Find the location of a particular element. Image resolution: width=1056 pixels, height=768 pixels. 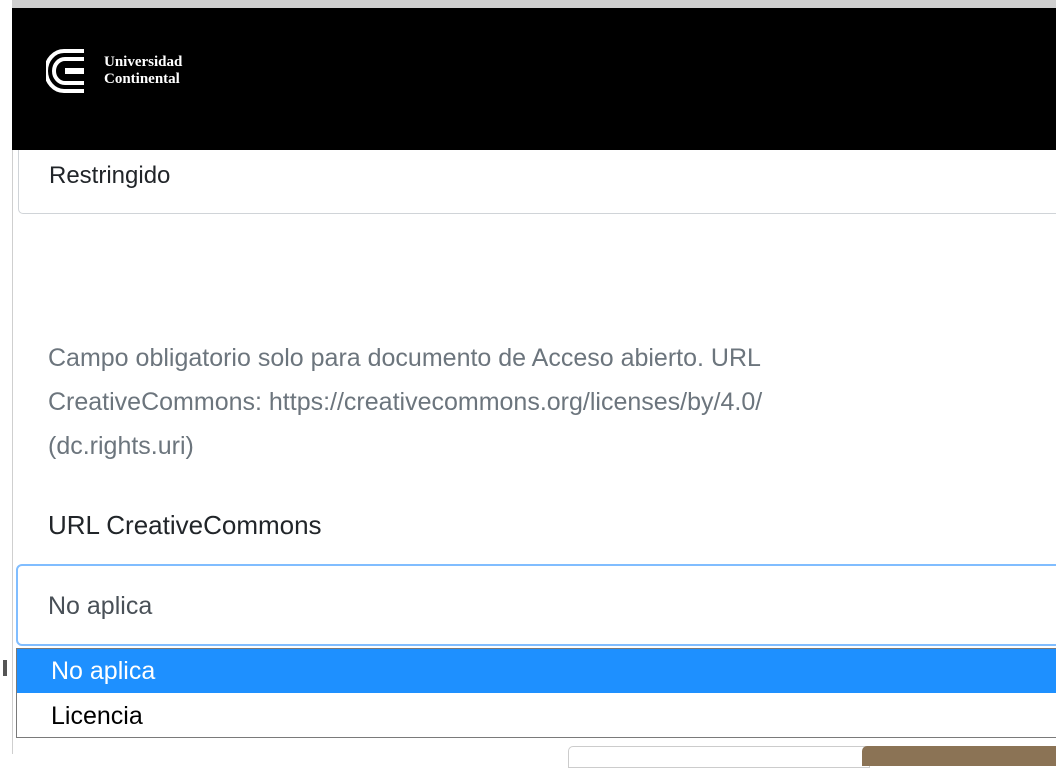

access-type-field: Restringido is located at coordinates (537, 182).